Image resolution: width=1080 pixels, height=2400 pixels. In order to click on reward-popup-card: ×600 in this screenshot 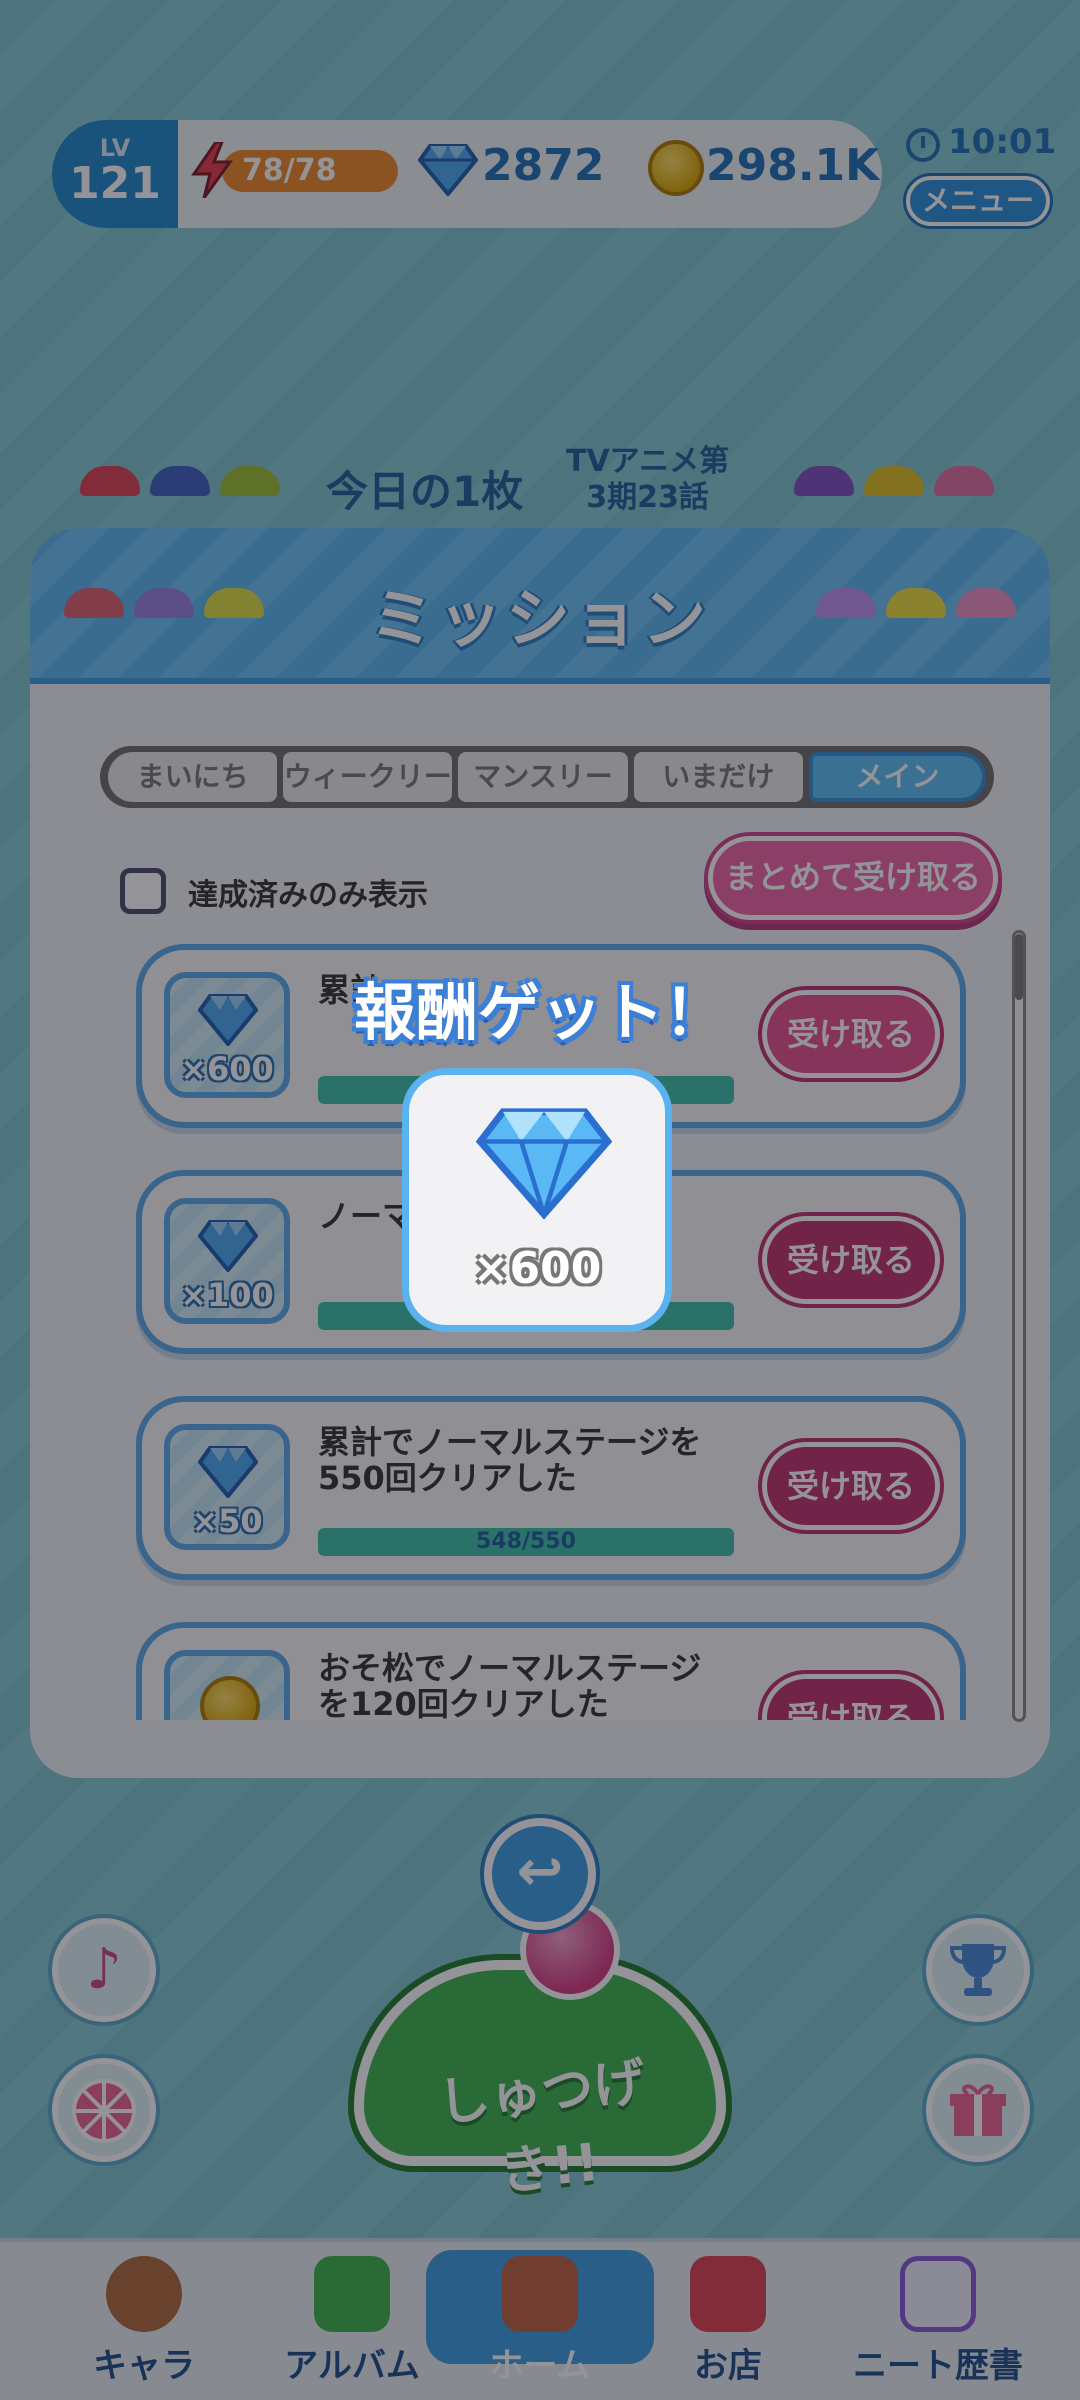, I will do `click(537, 1200)`.